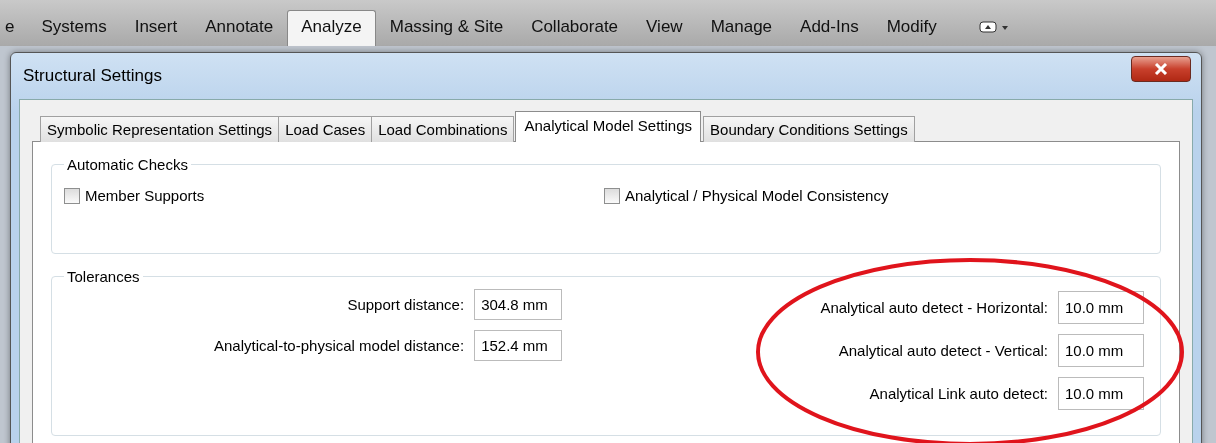  I want to click on ribbon-tab: Massing & Site, so click(446, 28).